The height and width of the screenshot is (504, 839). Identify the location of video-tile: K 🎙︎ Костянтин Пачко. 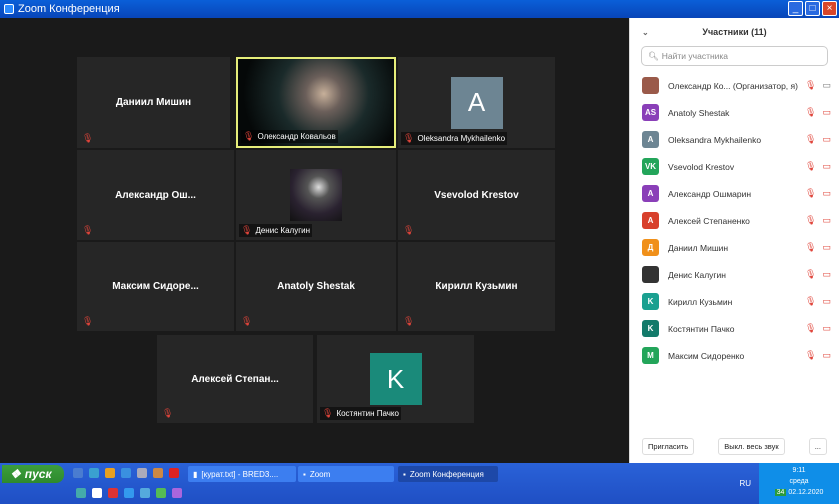
(395, 379).